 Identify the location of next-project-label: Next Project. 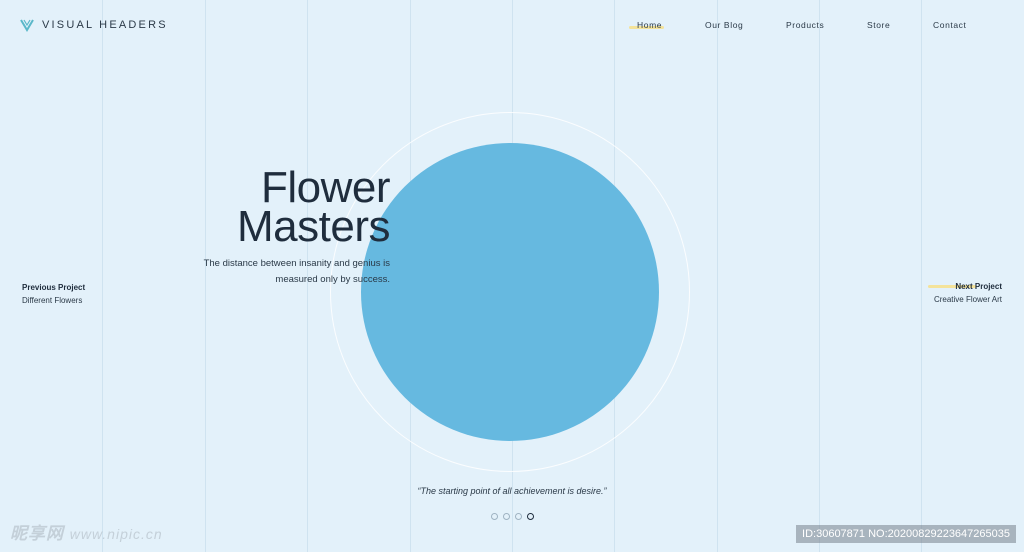
(964, 286).